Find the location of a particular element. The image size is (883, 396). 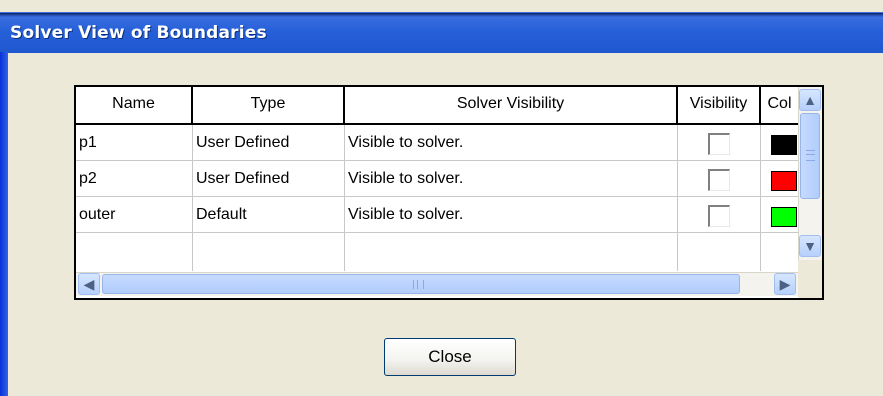

cell-name: outer is located at coordinates (134, 215).